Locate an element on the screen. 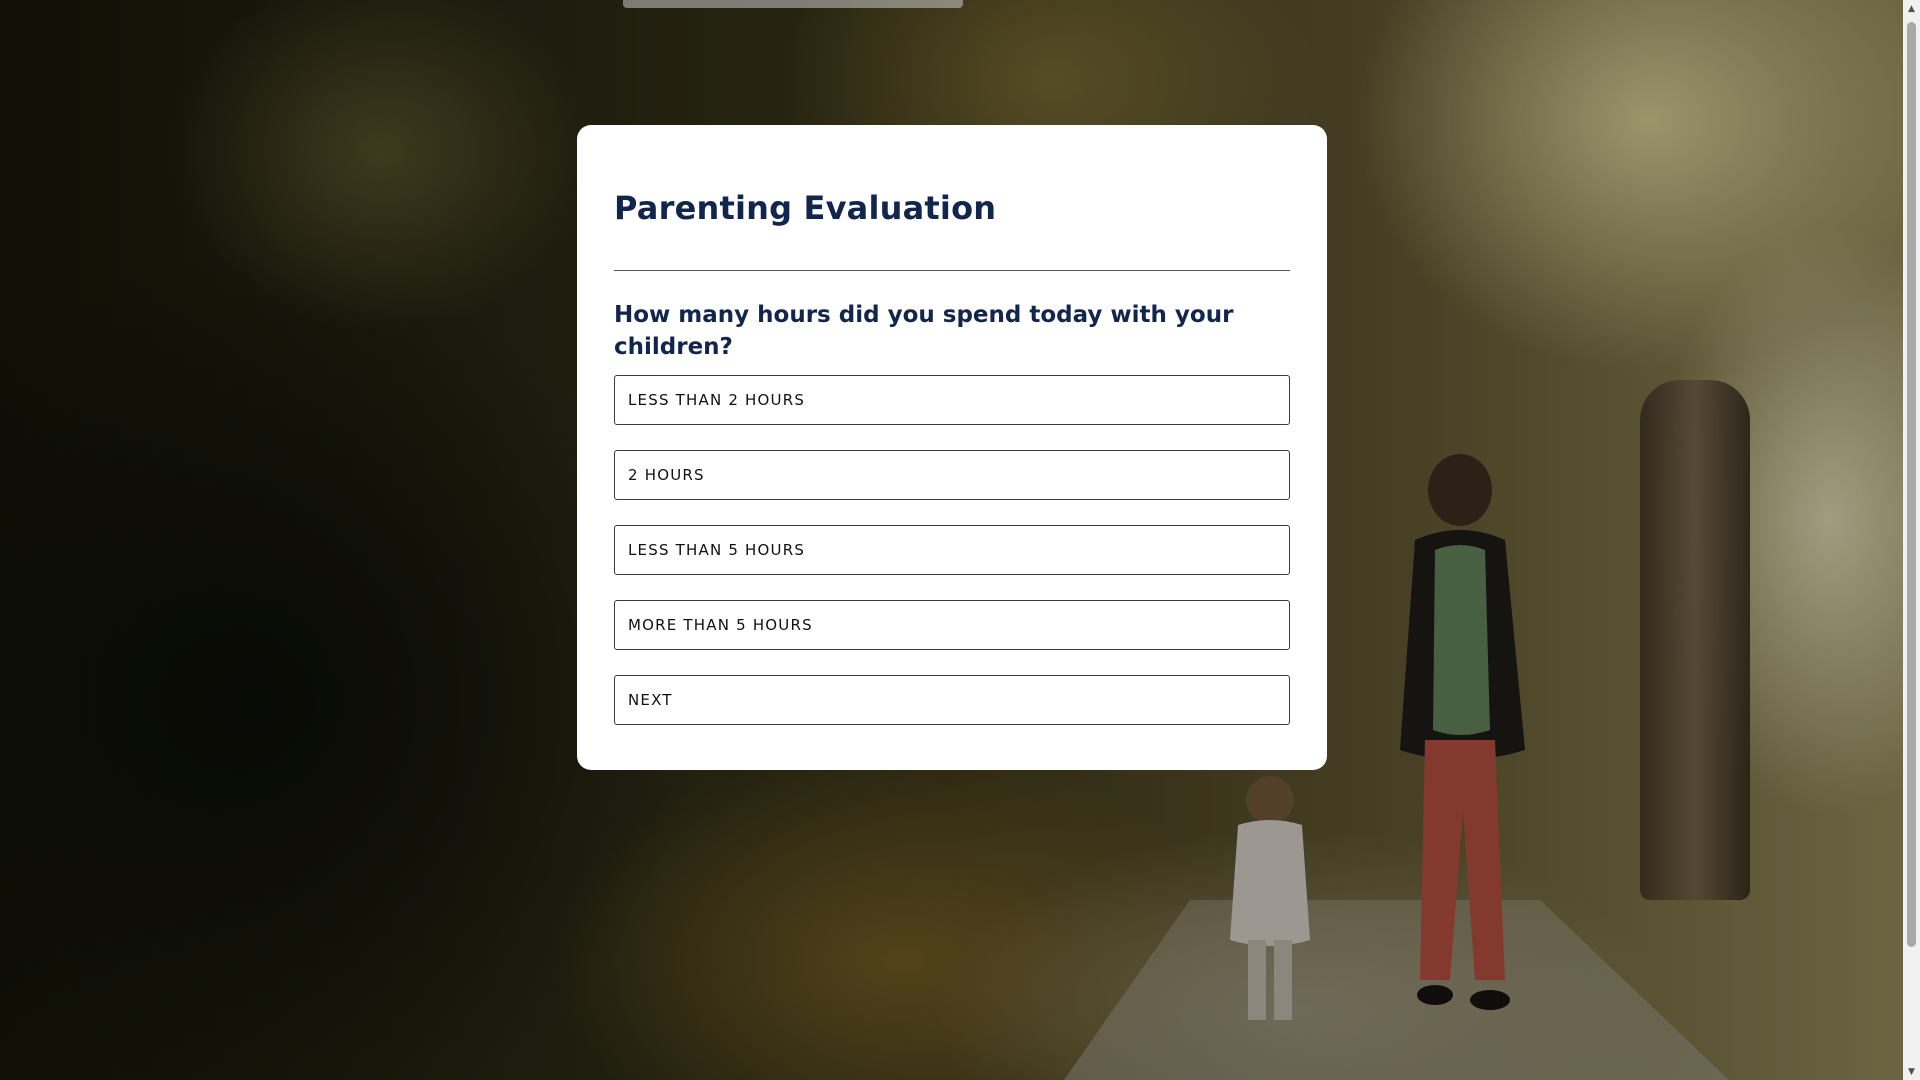 The image size is (1920, 1080). scrollbar-thumb is located at coordinates (1911, 484).